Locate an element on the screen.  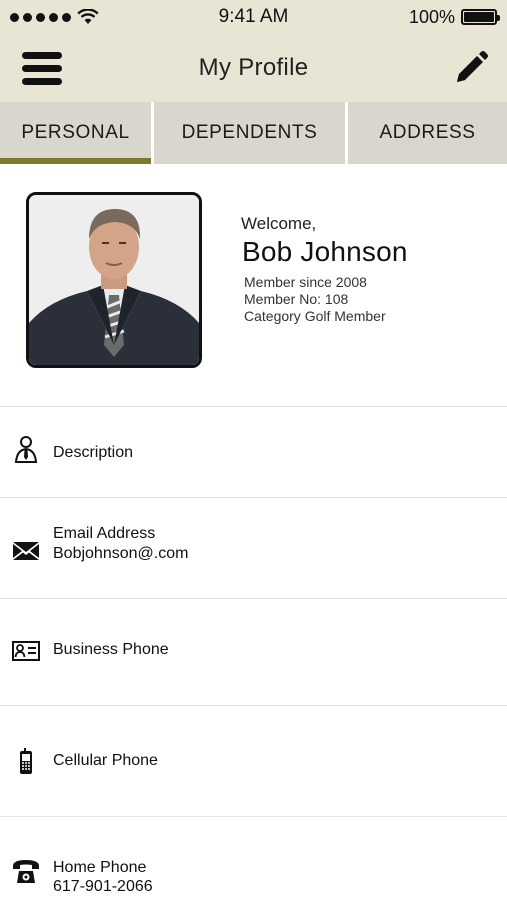
pencil-edit-icon is located at coordinates (471, 68).